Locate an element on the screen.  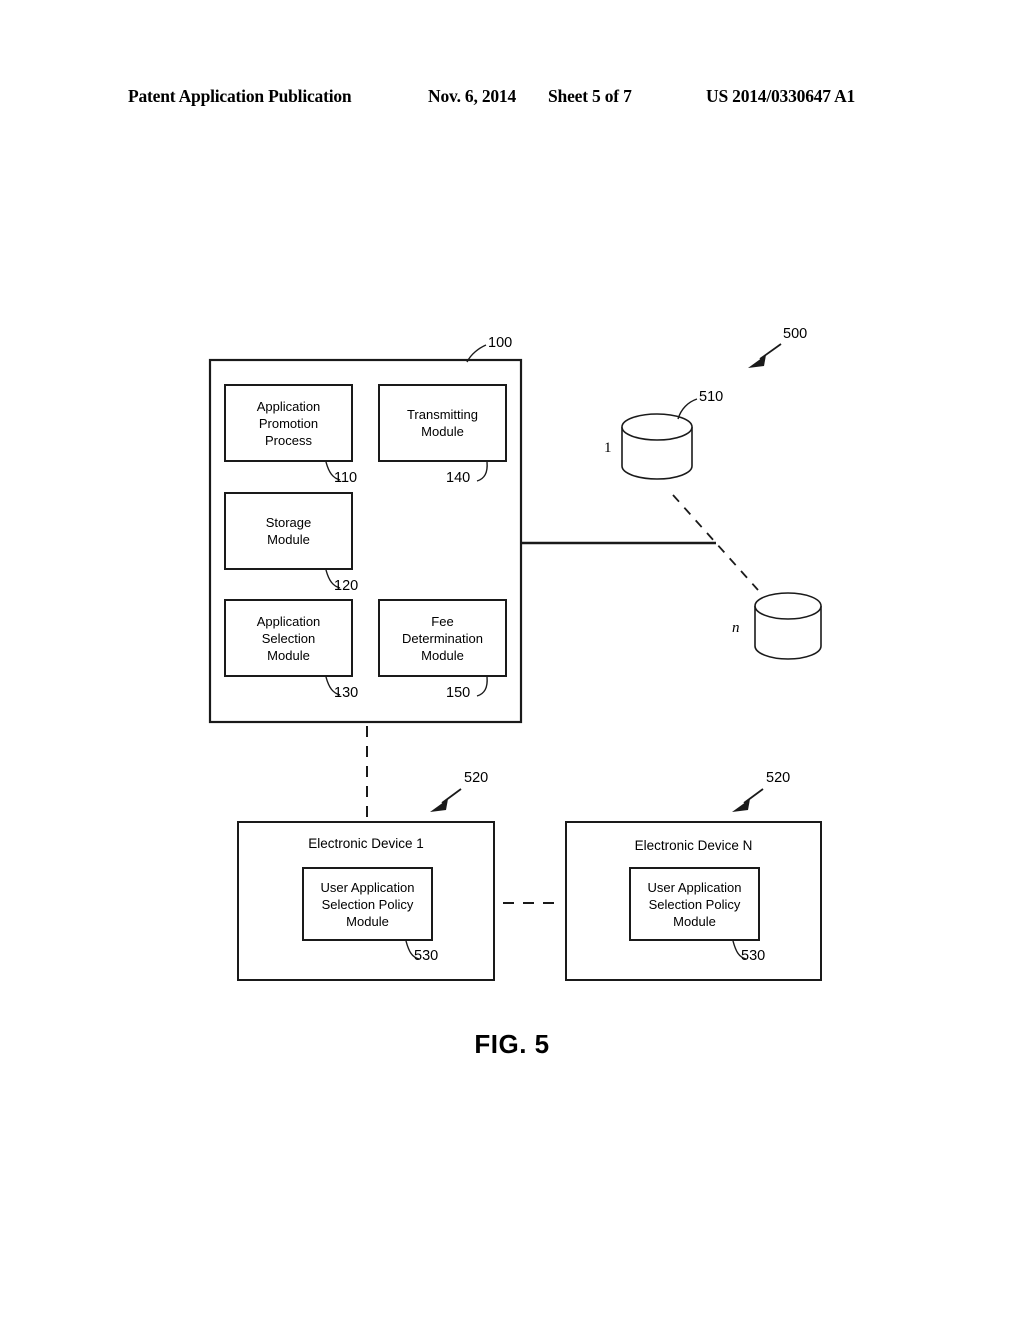
figure-caption: FIG. 5 is located at coordinates (512, 1044).